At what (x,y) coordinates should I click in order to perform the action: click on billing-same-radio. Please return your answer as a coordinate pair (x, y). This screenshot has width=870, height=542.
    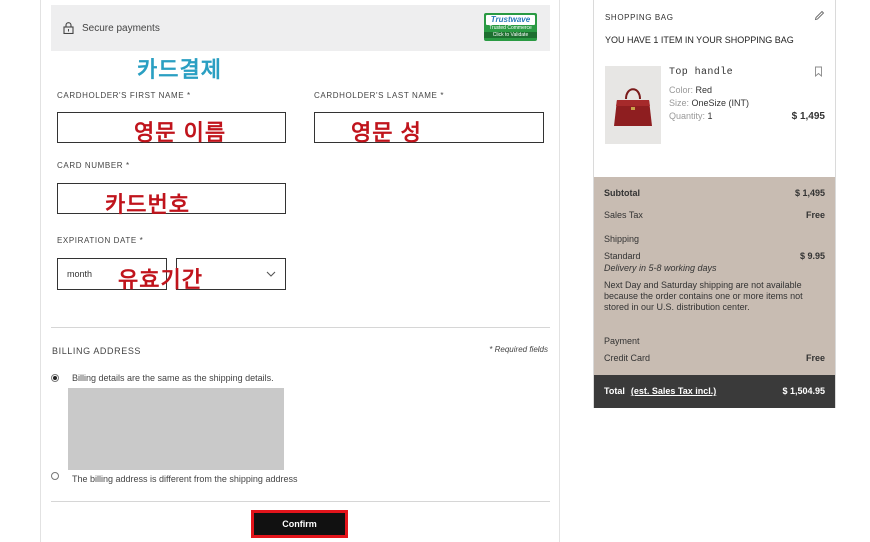
    Looking at the image, I should click on (55, 378).